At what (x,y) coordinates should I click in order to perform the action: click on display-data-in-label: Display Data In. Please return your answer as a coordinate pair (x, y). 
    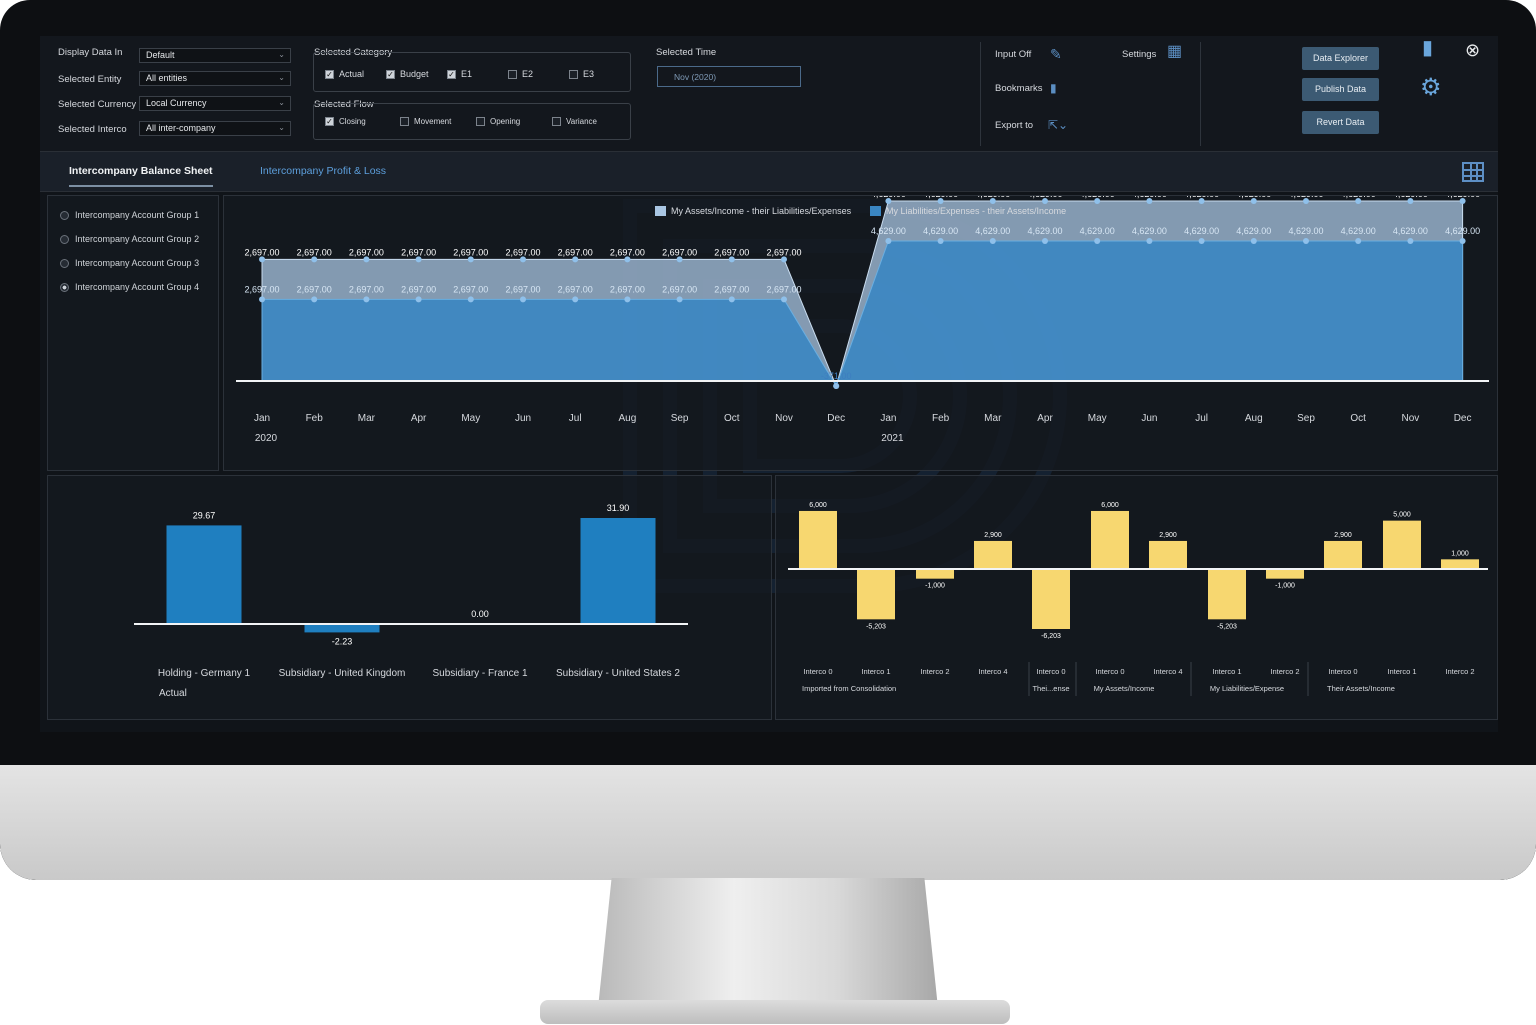
    Looking at the image, I should click on (90, 52).